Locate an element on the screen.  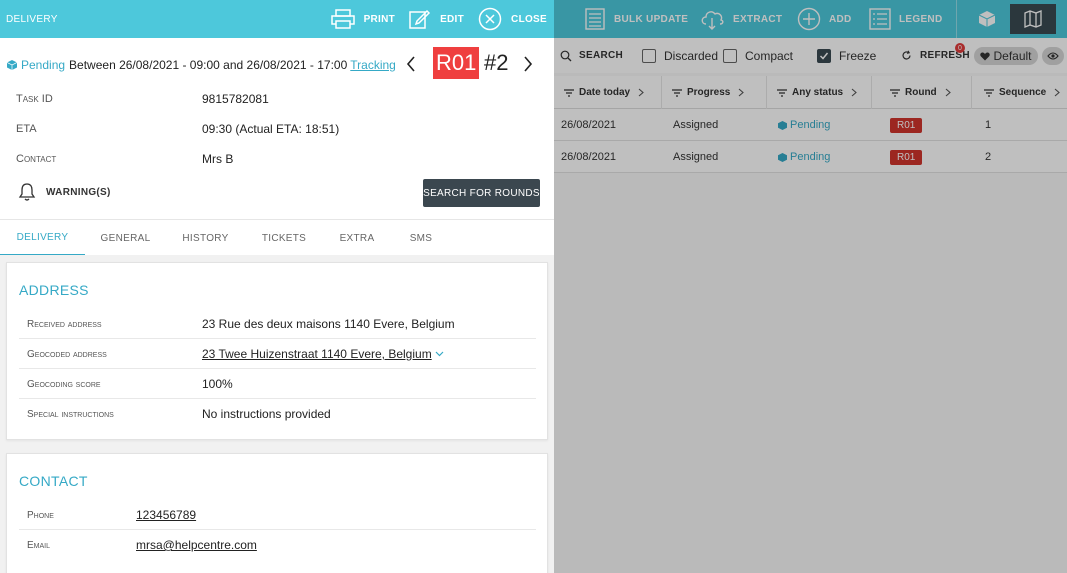
search-button: SEARCH is located at coordinates (591, 55).